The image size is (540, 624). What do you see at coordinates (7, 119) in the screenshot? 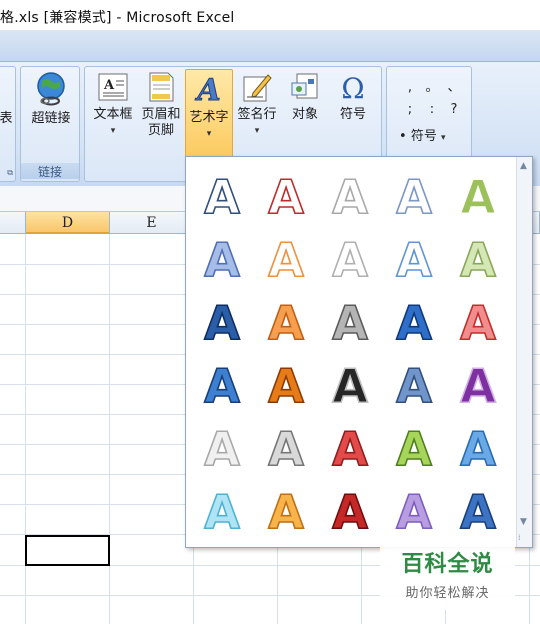
I see `table-partial-button: 表` at bounding box center [7, 119].